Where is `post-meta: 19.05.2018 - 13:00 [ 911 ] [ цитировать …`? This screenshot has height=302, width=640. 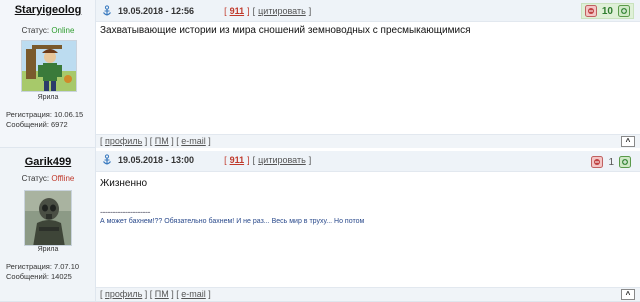
post-meta: 19.05.2018 - 13:00 [ 911 ] [ цитировать … is located at coordinates (206, 160).